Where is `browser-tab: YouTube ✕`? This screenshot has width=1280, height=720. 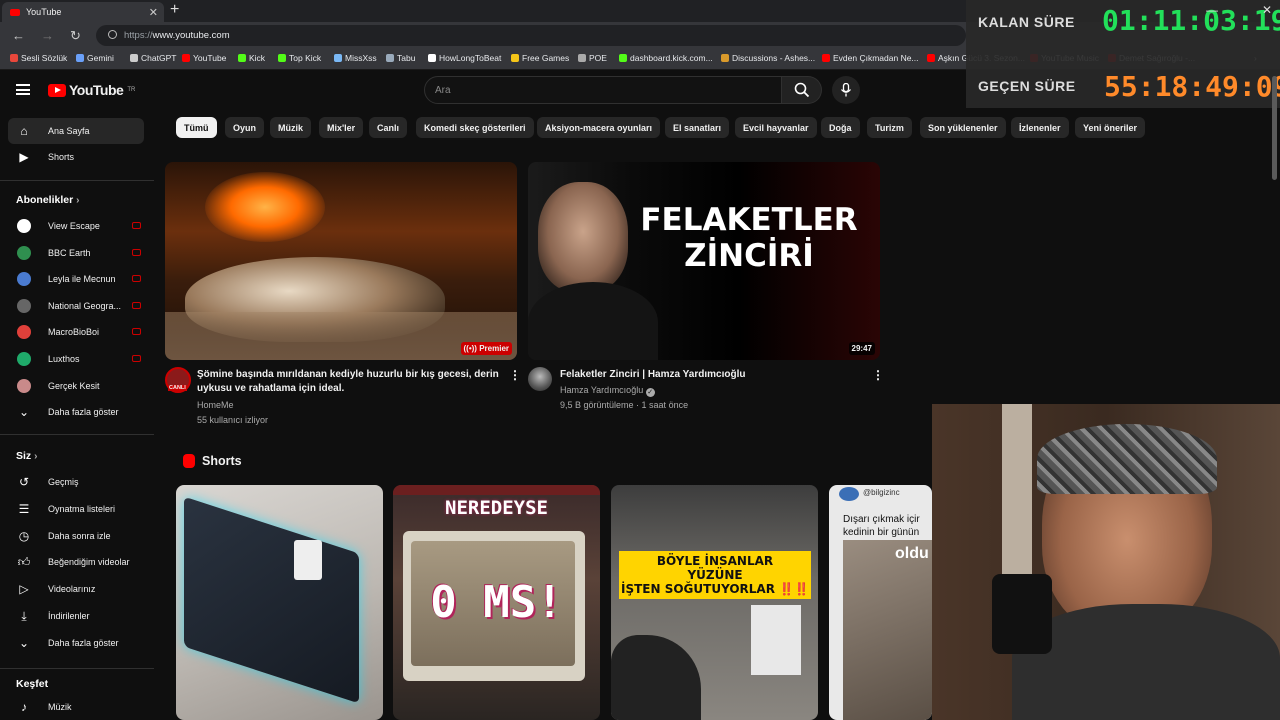
browser-tab: YouTube ✕ is located at coordinates (83, 12).